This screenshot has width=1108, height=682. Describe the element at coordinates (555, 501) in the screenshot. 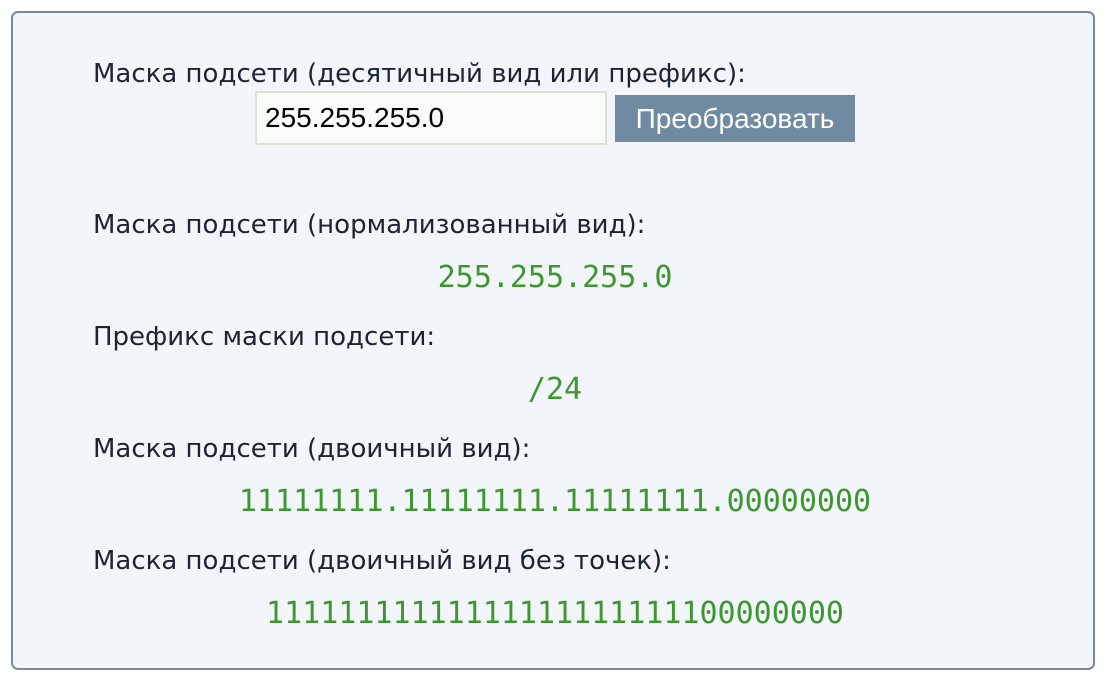

I see `binary-mask-value: 11111111.11111111.11111111.00000000` at that location.